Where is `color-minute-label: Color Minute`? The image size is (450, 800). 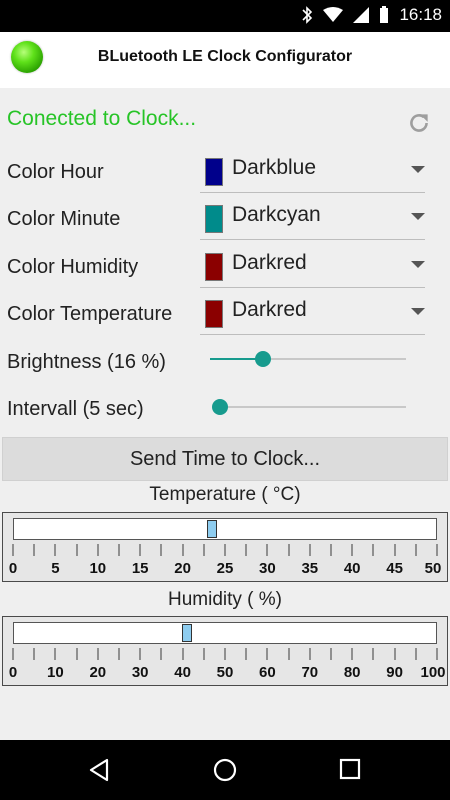
color-minute-label: Color Minute is located at coordinates (64, 219).